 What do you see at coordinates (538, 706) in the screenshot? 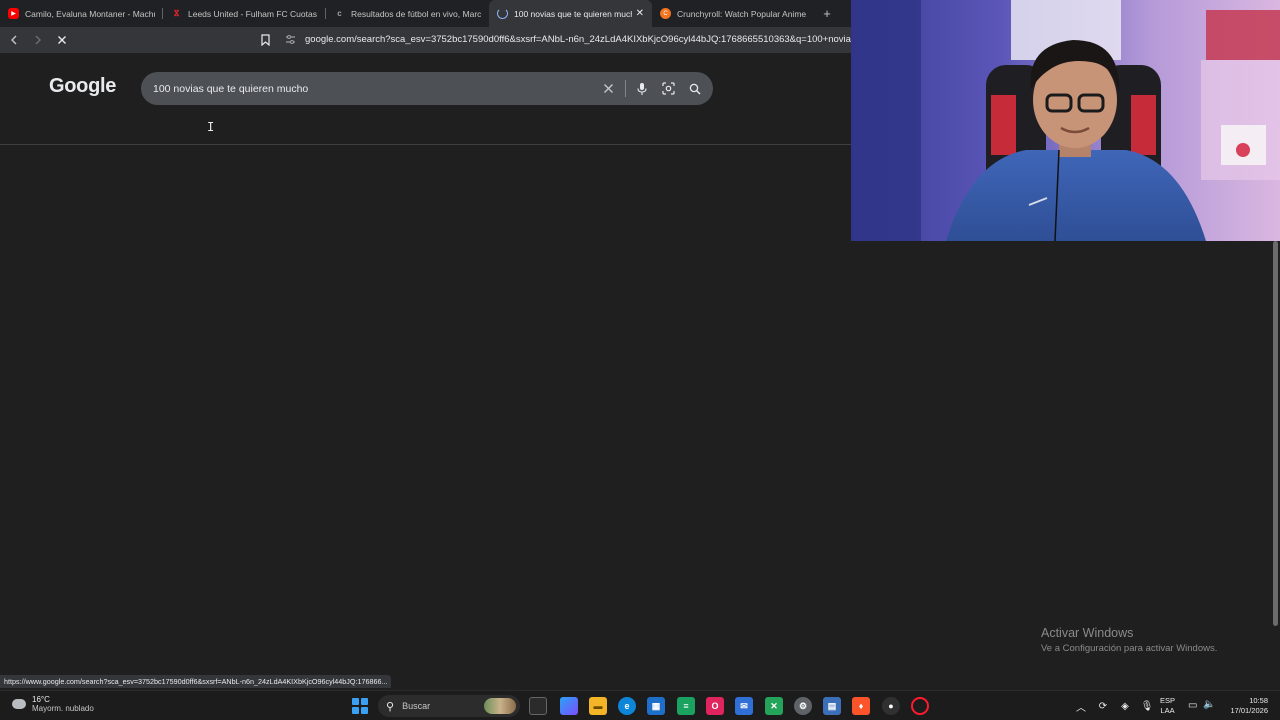
I see `task-view-icon` at bounding box center [538, 706].